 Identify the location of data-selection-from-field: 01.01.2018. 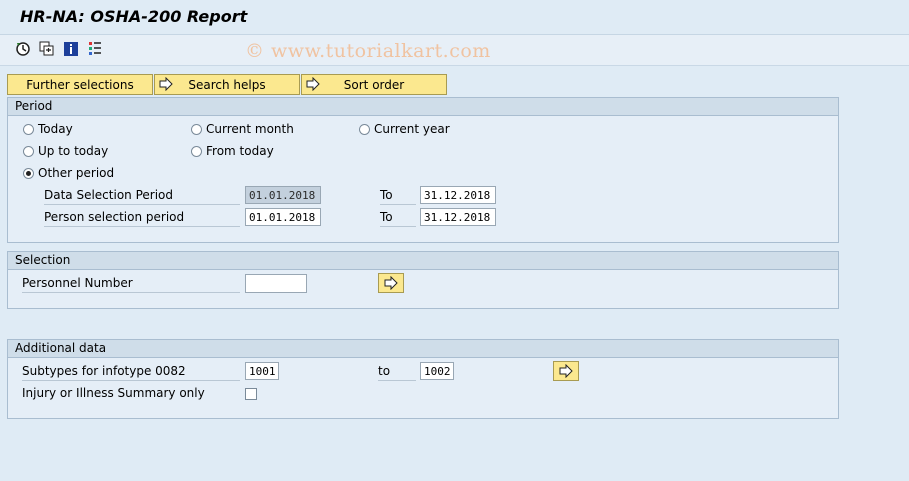
(283, 195).